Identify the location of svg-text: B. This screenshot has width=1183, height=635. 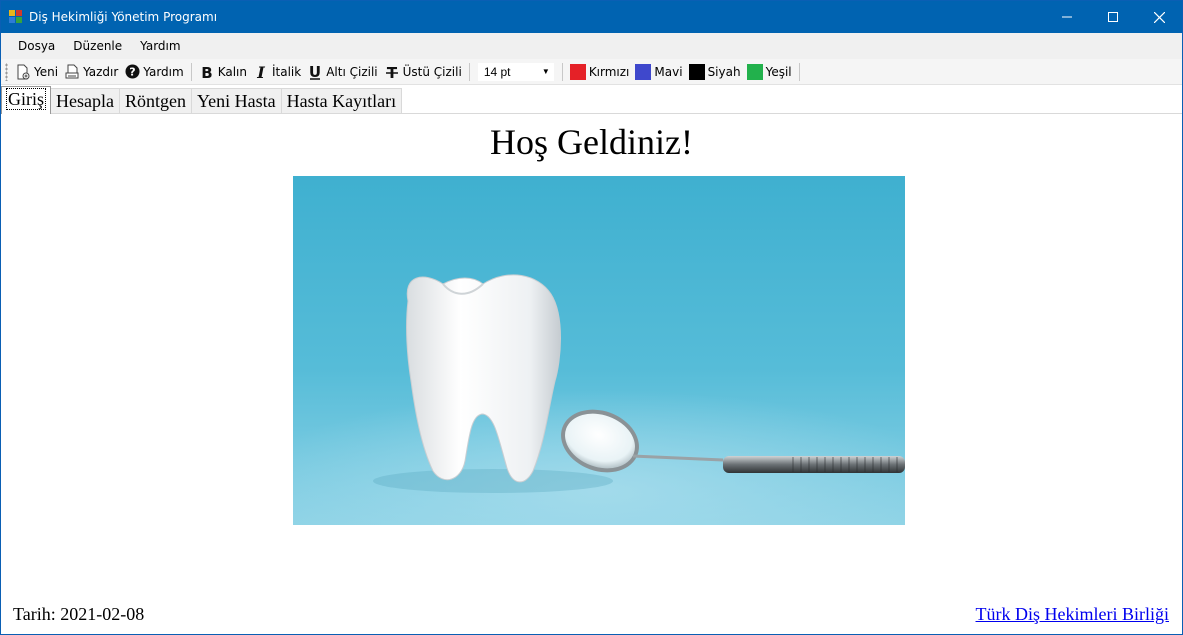
(206, 72).